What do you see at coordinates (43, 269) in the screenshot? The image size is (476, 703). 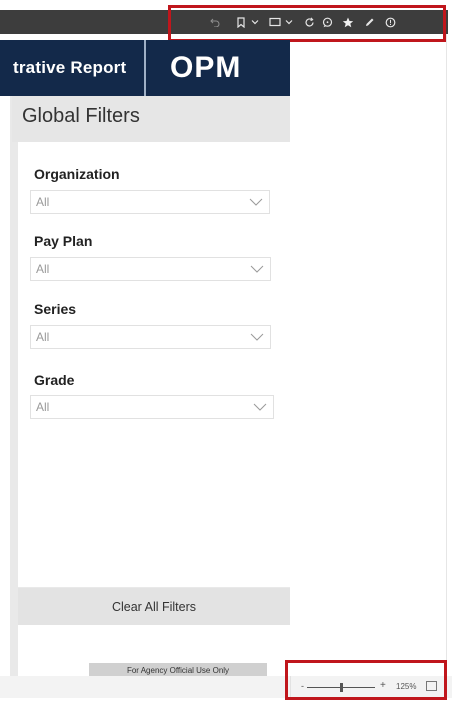 I see `pay-plan-value: All` at bounding box center [43, 269].